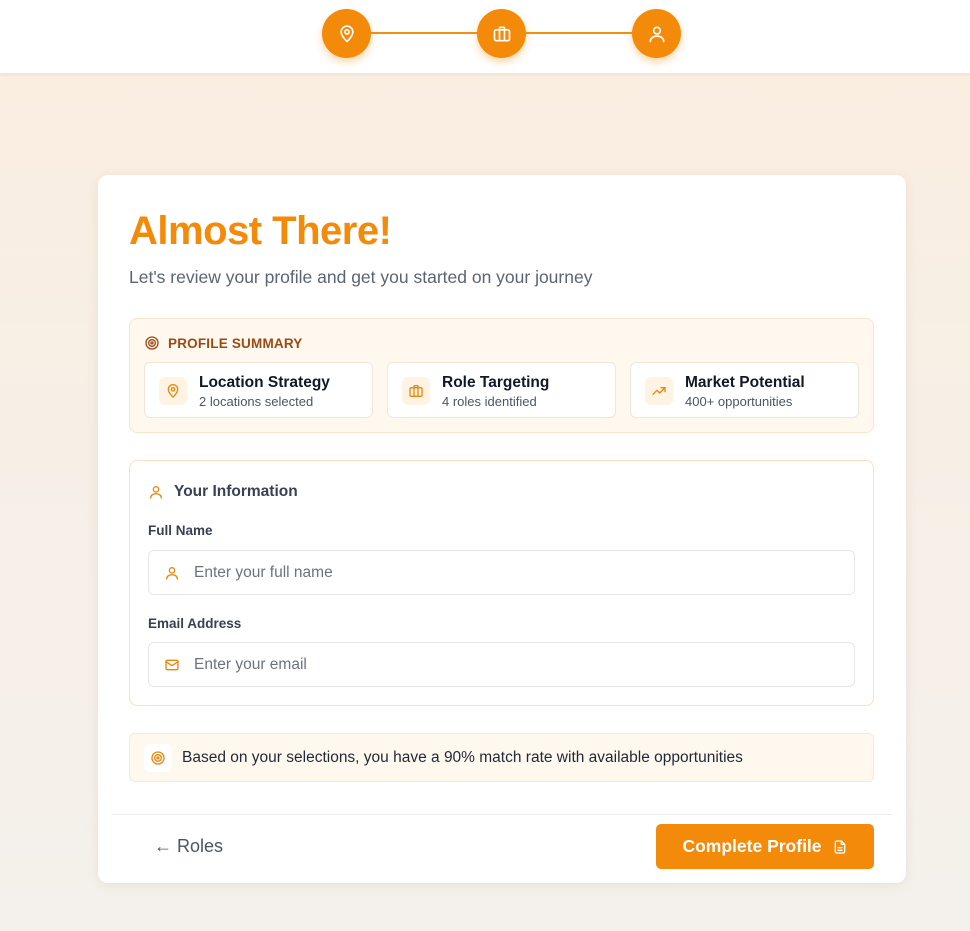  Describe the element at coordinates (235, 343) in the screenshot. I see `profile-summary-heading: PROFILE SUMMARY` at that location.